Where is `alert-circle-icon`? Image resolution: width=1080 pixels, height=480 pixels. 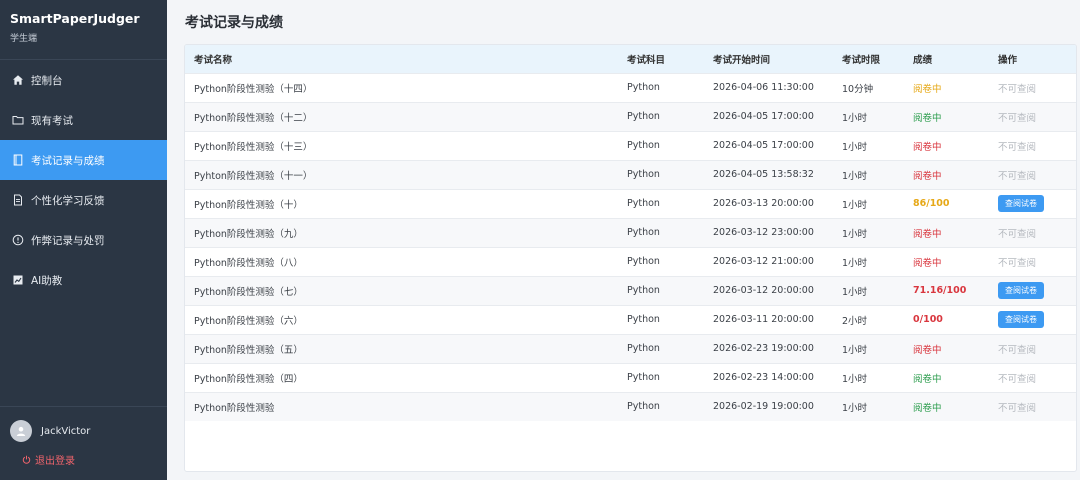
alert-circle-icon is located at coordinates (18, 240).